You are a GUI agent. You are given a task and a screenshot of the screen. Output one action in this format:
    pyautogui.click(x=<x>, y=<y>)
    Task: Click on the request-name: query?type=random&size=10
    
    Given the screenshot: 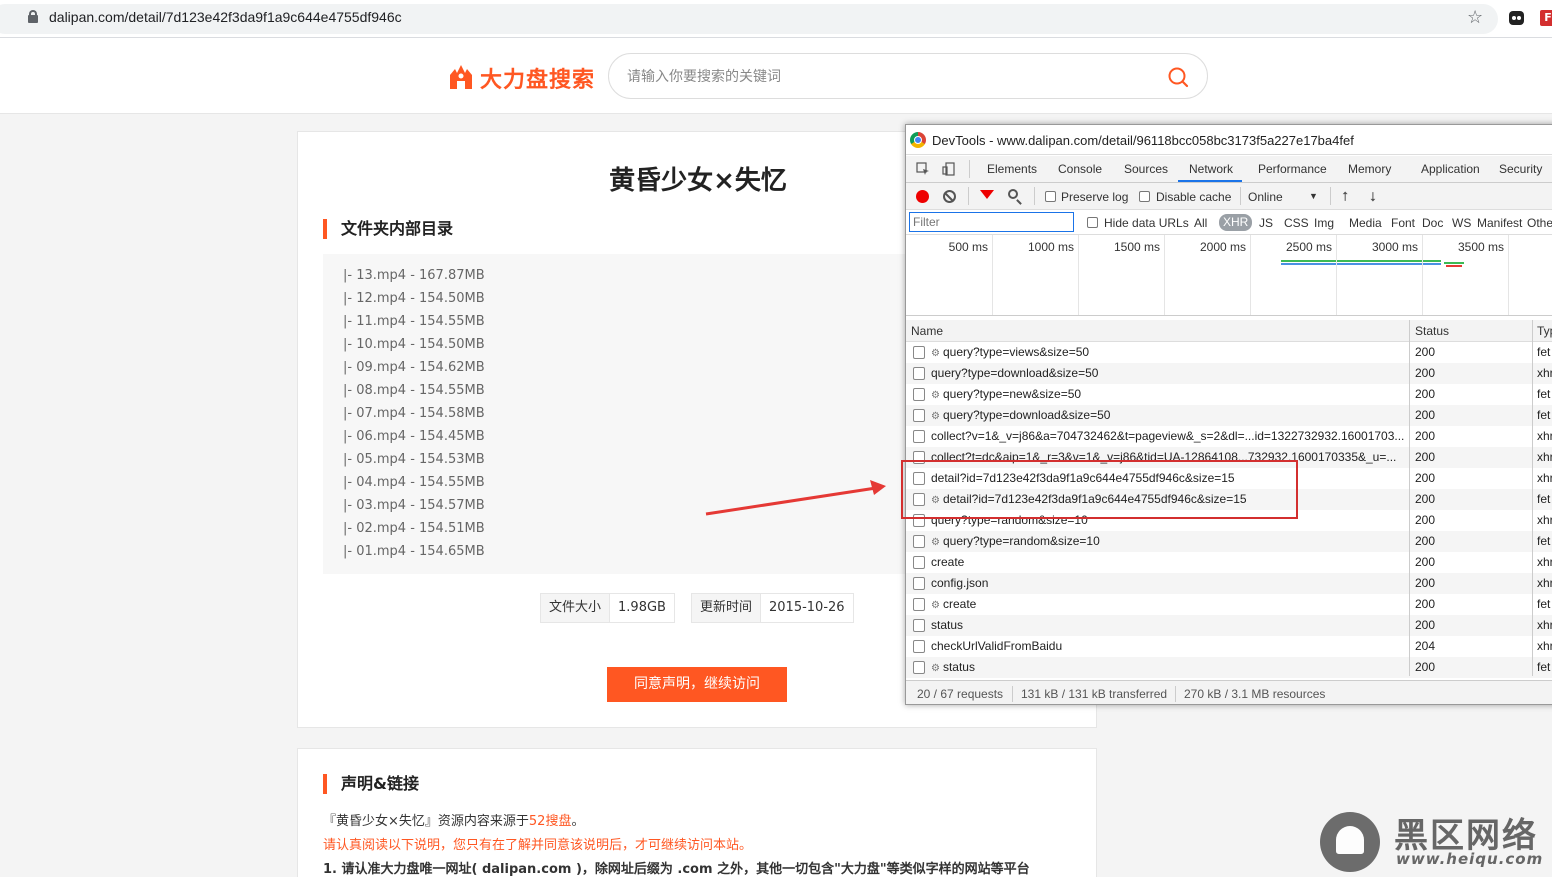 What is the action you would take?
    pyautogui.click(x=1021, y=541)
    